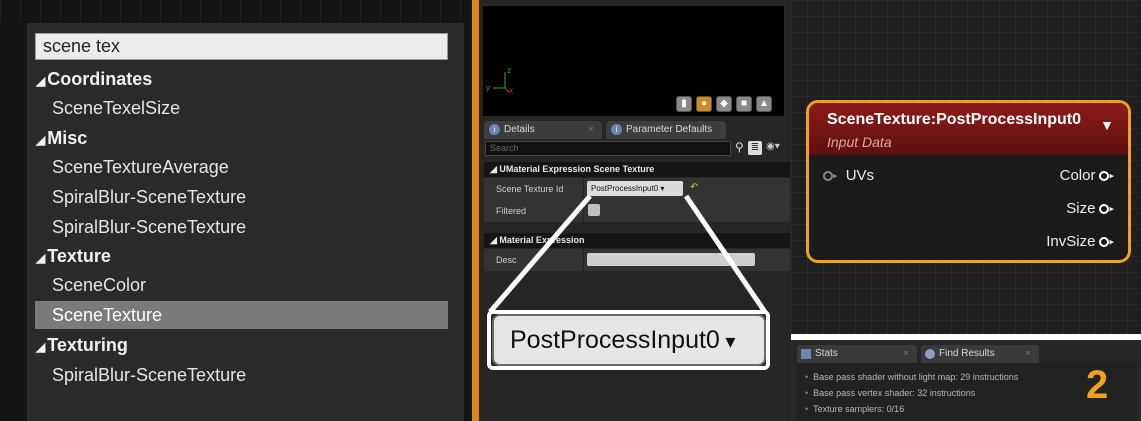 This screenshot has height=421, width=1141. I want to click on callout-lines, so click(628, 254).